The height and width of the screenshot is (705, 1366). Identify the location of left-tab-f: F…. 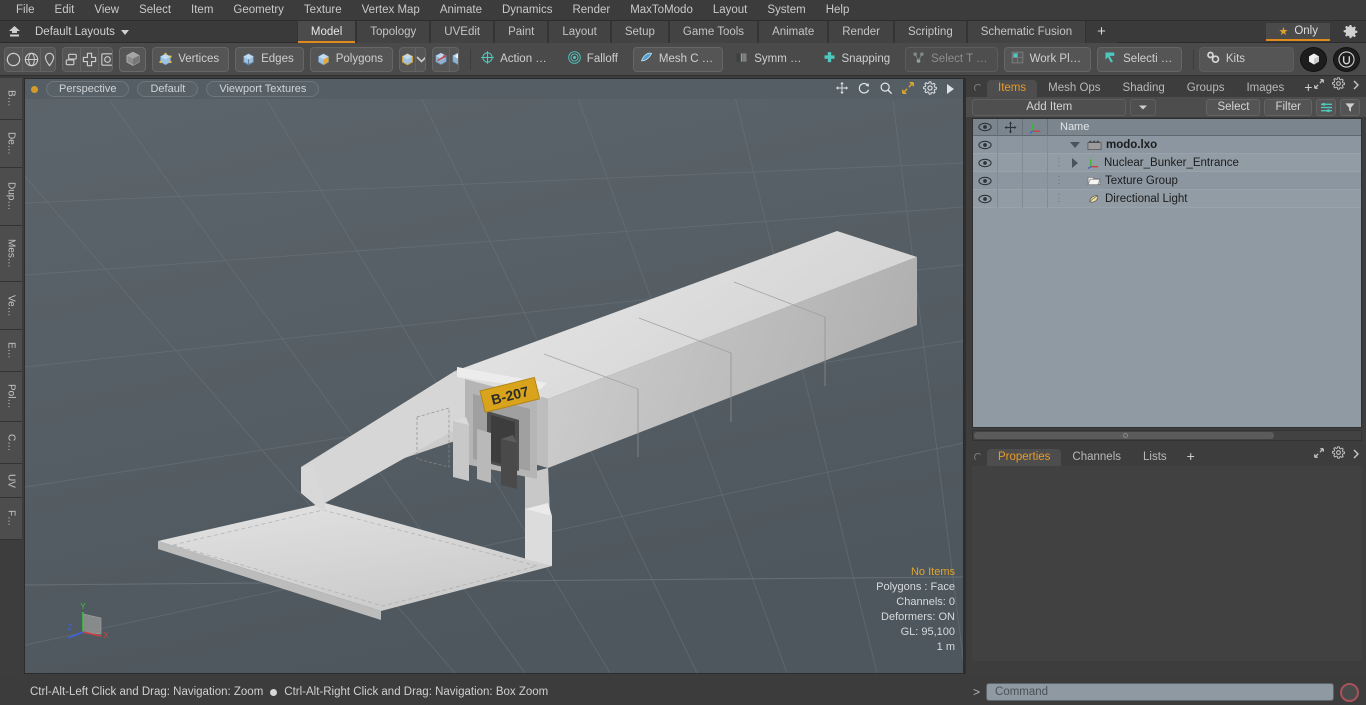
(11, 519).